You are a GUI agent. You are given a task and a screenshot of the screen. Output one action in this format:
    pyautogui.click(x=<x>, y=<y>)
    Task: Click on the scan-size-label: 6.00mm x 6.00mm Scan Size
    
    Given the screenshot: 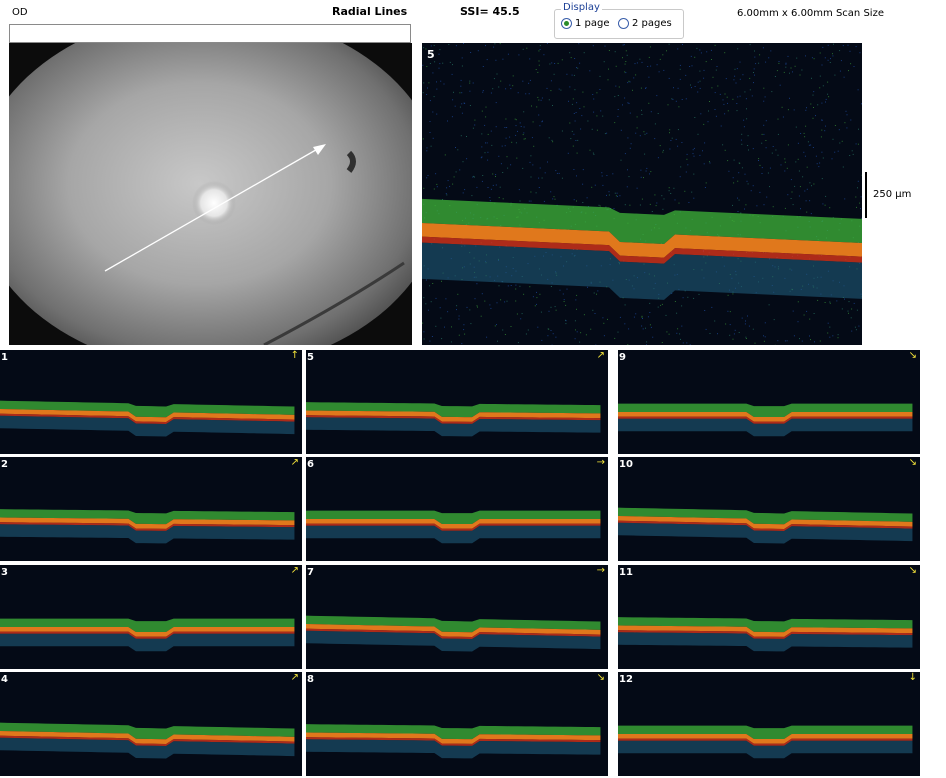 What is the action you would take?
    pyautogui.click(x=810, y=13)
    